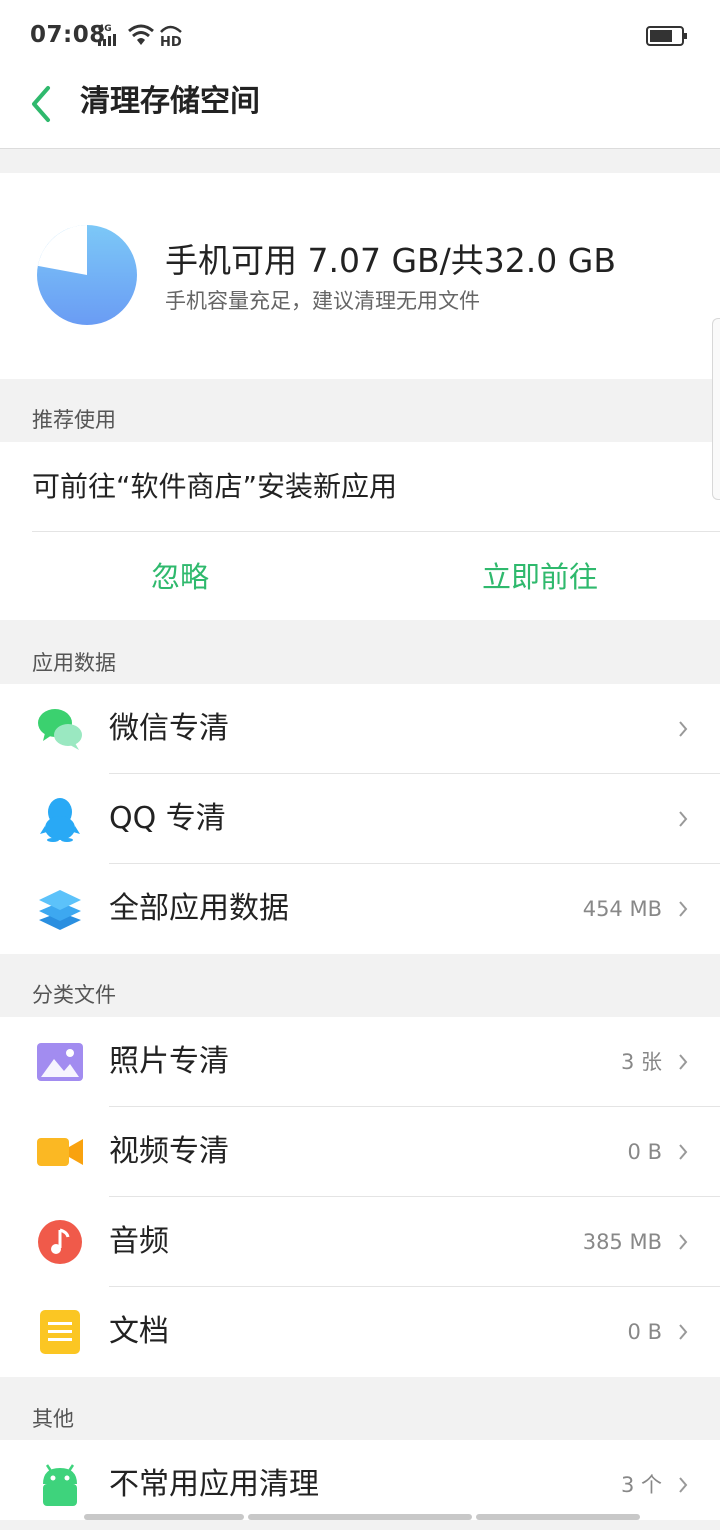  I want to click on section-title-other: 其他, so click(53, 1419).